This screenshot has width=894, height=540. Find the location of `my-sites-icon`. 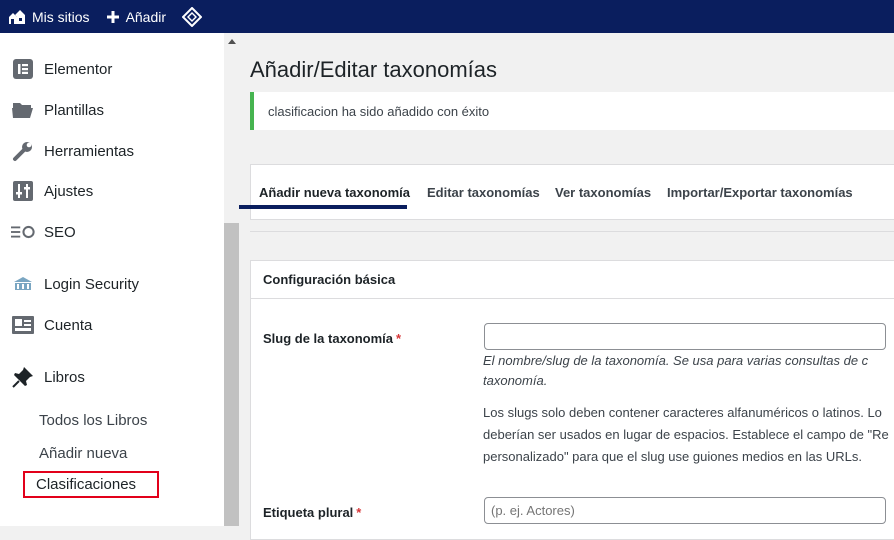

my-sites-icon is located at coordinates (17, 17).